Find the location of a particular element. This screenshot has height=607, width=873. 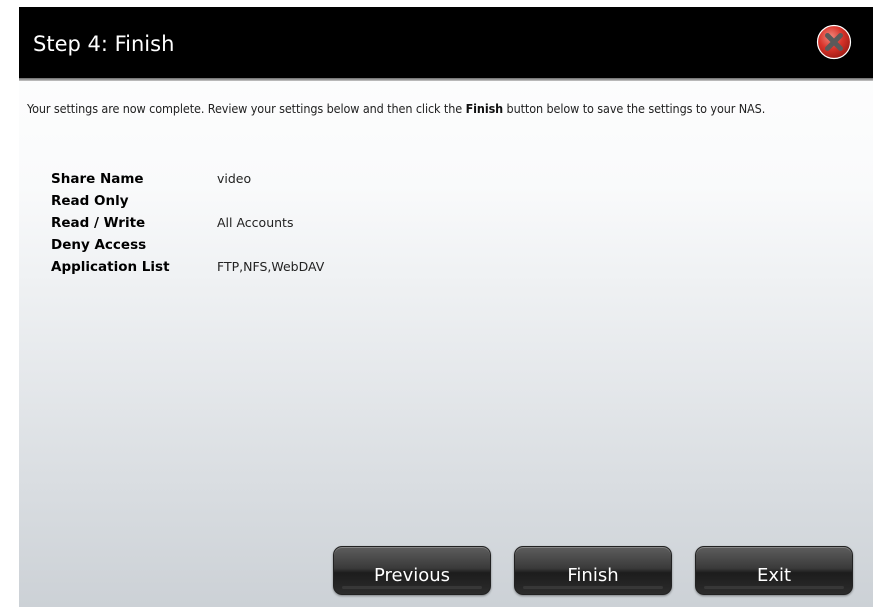

title-bar: Step 4: Finish is located at coordinates (446, 42).